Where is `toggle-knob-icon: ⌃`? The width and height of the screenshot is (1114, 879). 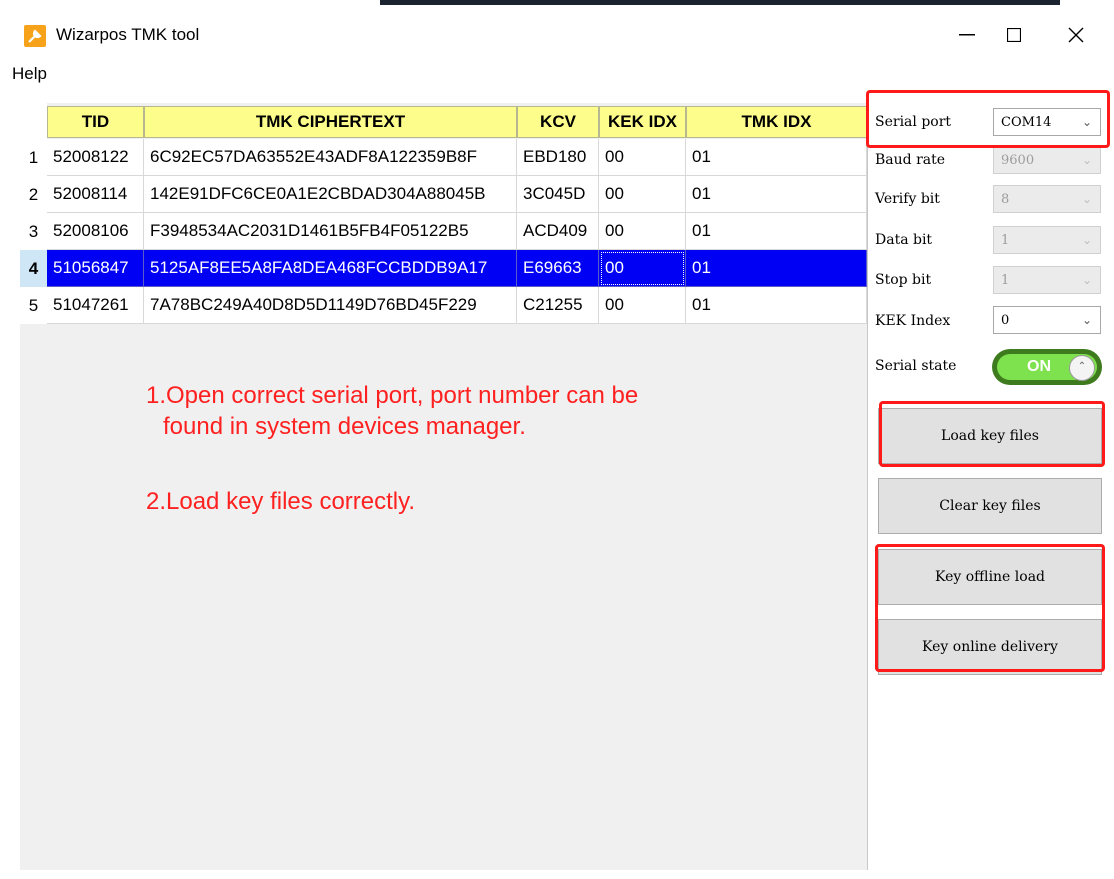
toggle-knob-icon: ⌃ is located at coordinates (1082, 368).